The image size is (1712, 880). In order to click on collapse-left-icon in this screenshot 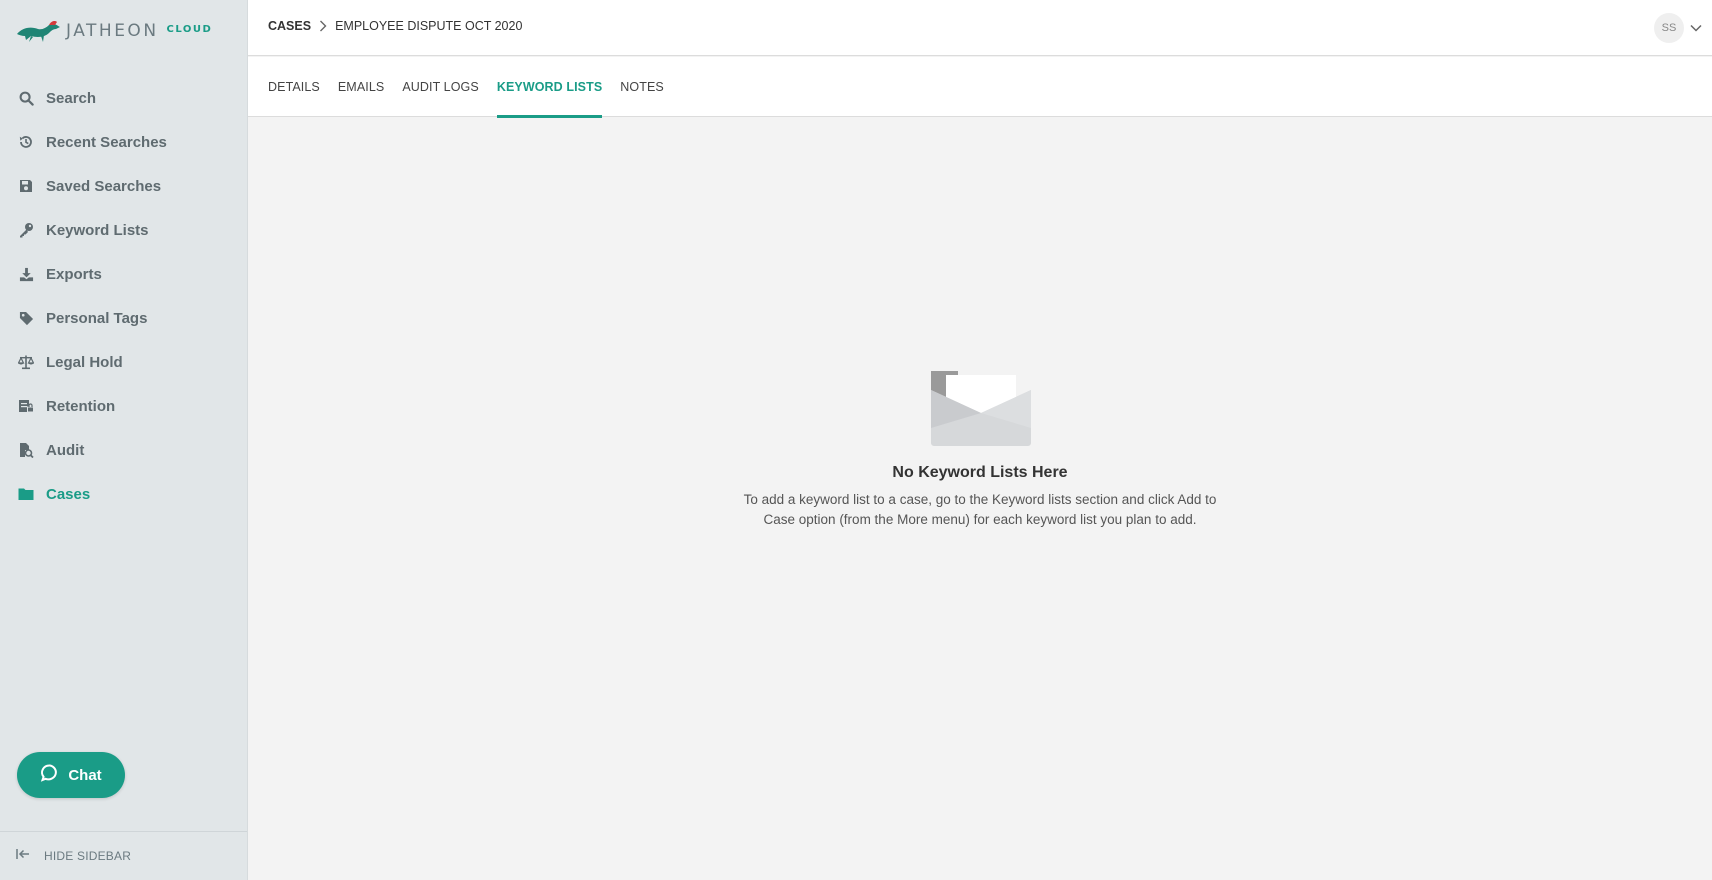, I will do `click(23, 856)`.